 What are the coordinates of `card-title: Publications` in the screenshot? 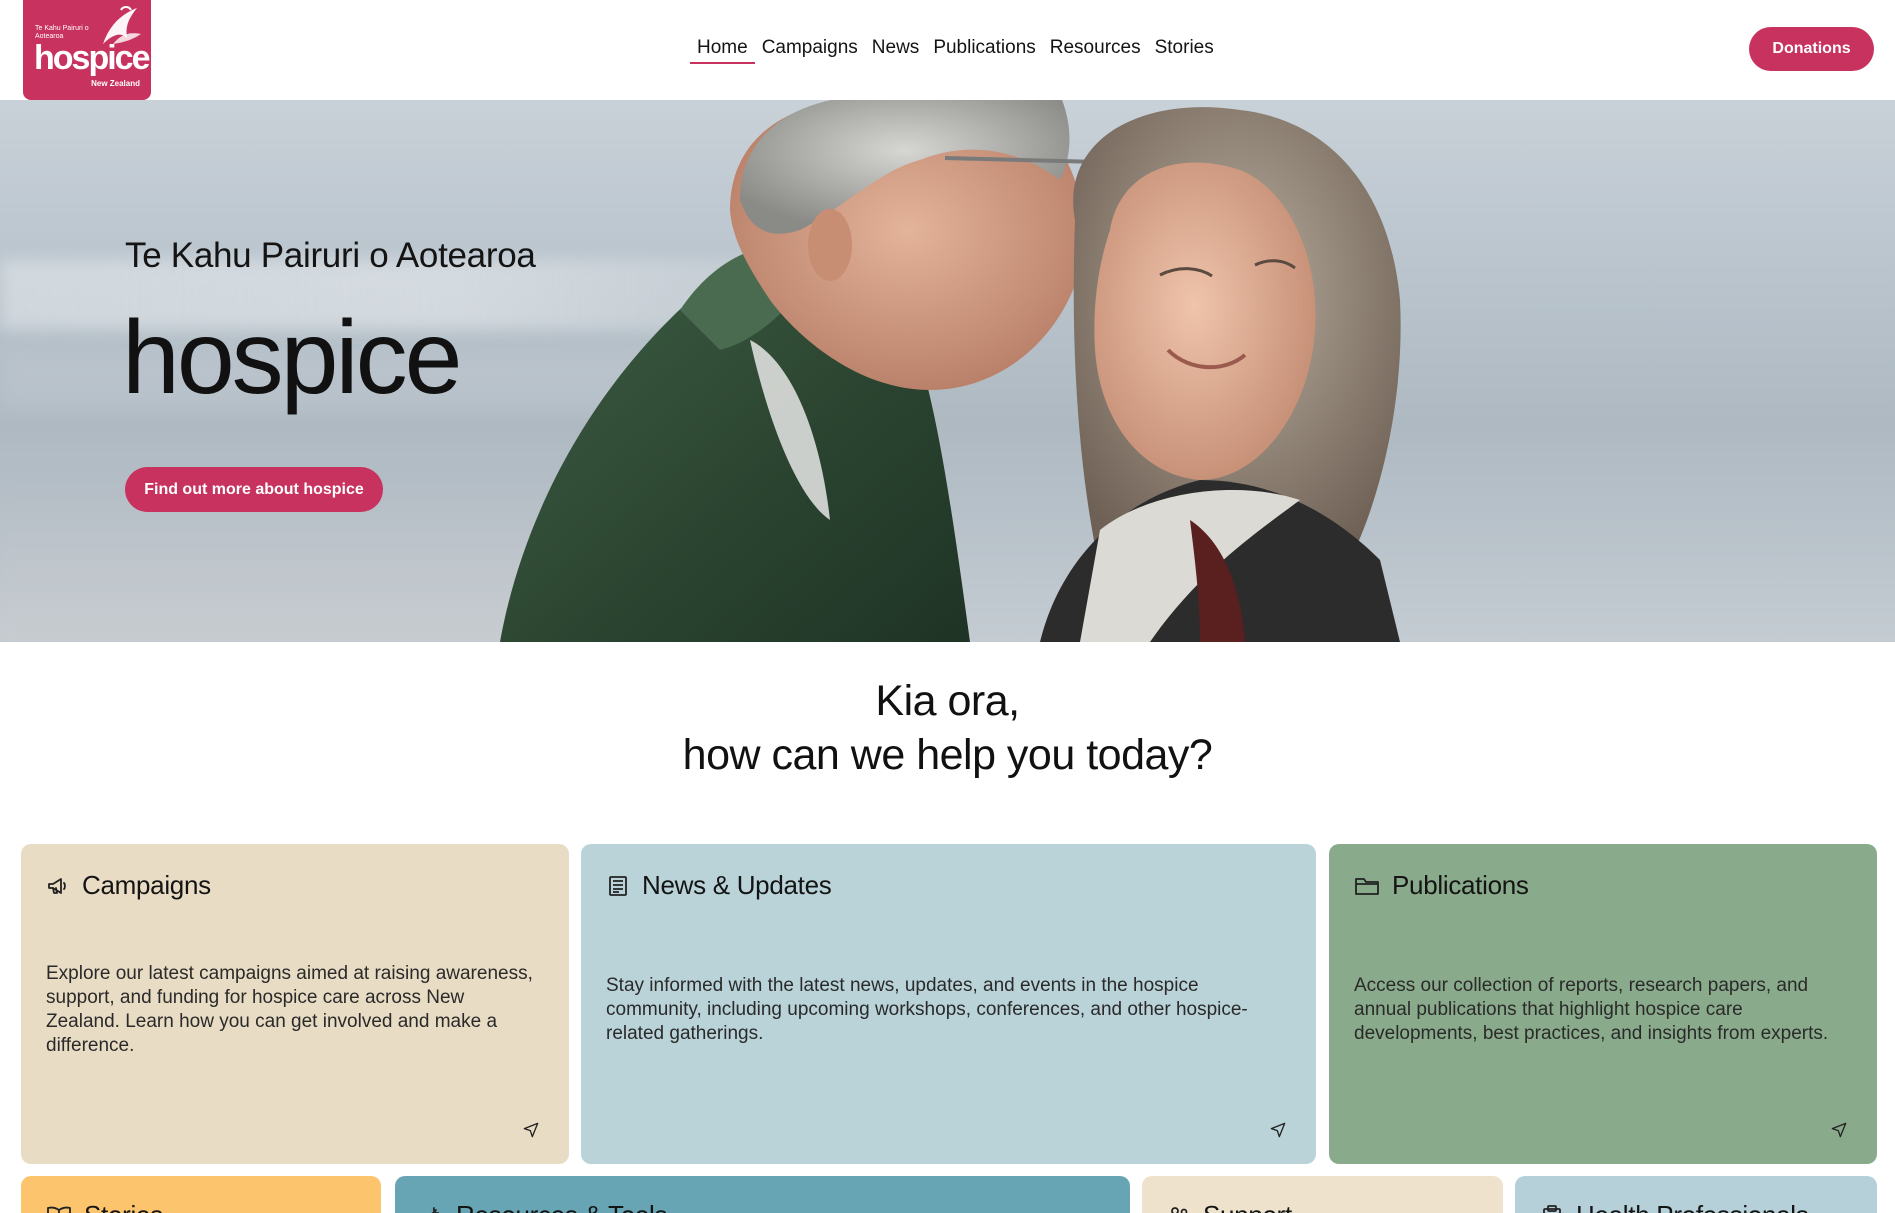 It's located at (1460, 885).